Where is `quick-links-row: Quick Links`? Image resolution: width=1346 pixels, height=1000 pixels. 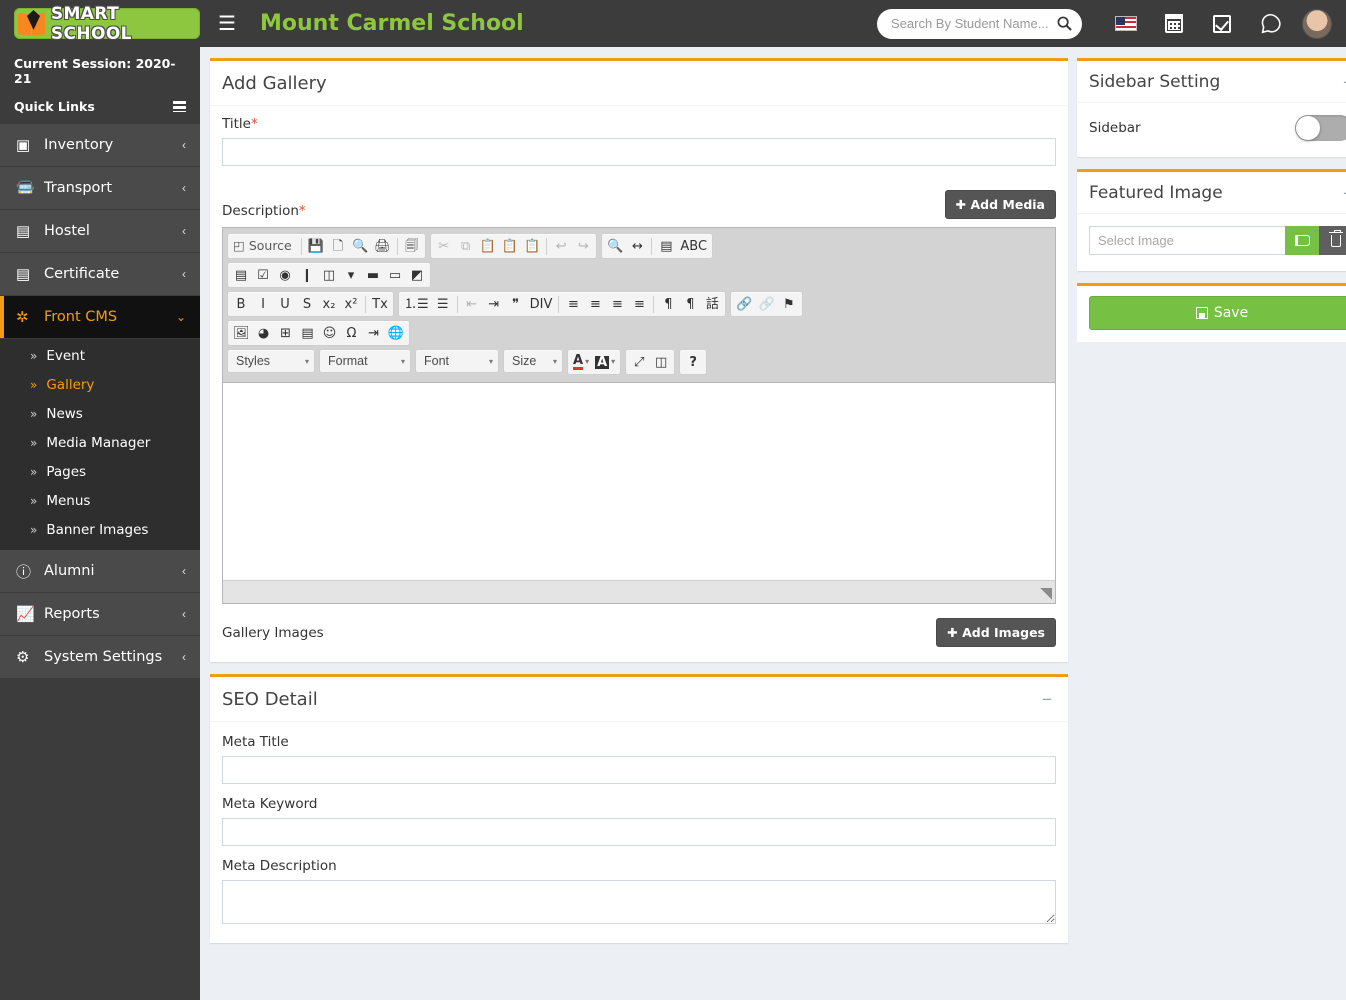 quick-links-row: Quick Links is located at coordinates (100, 108).